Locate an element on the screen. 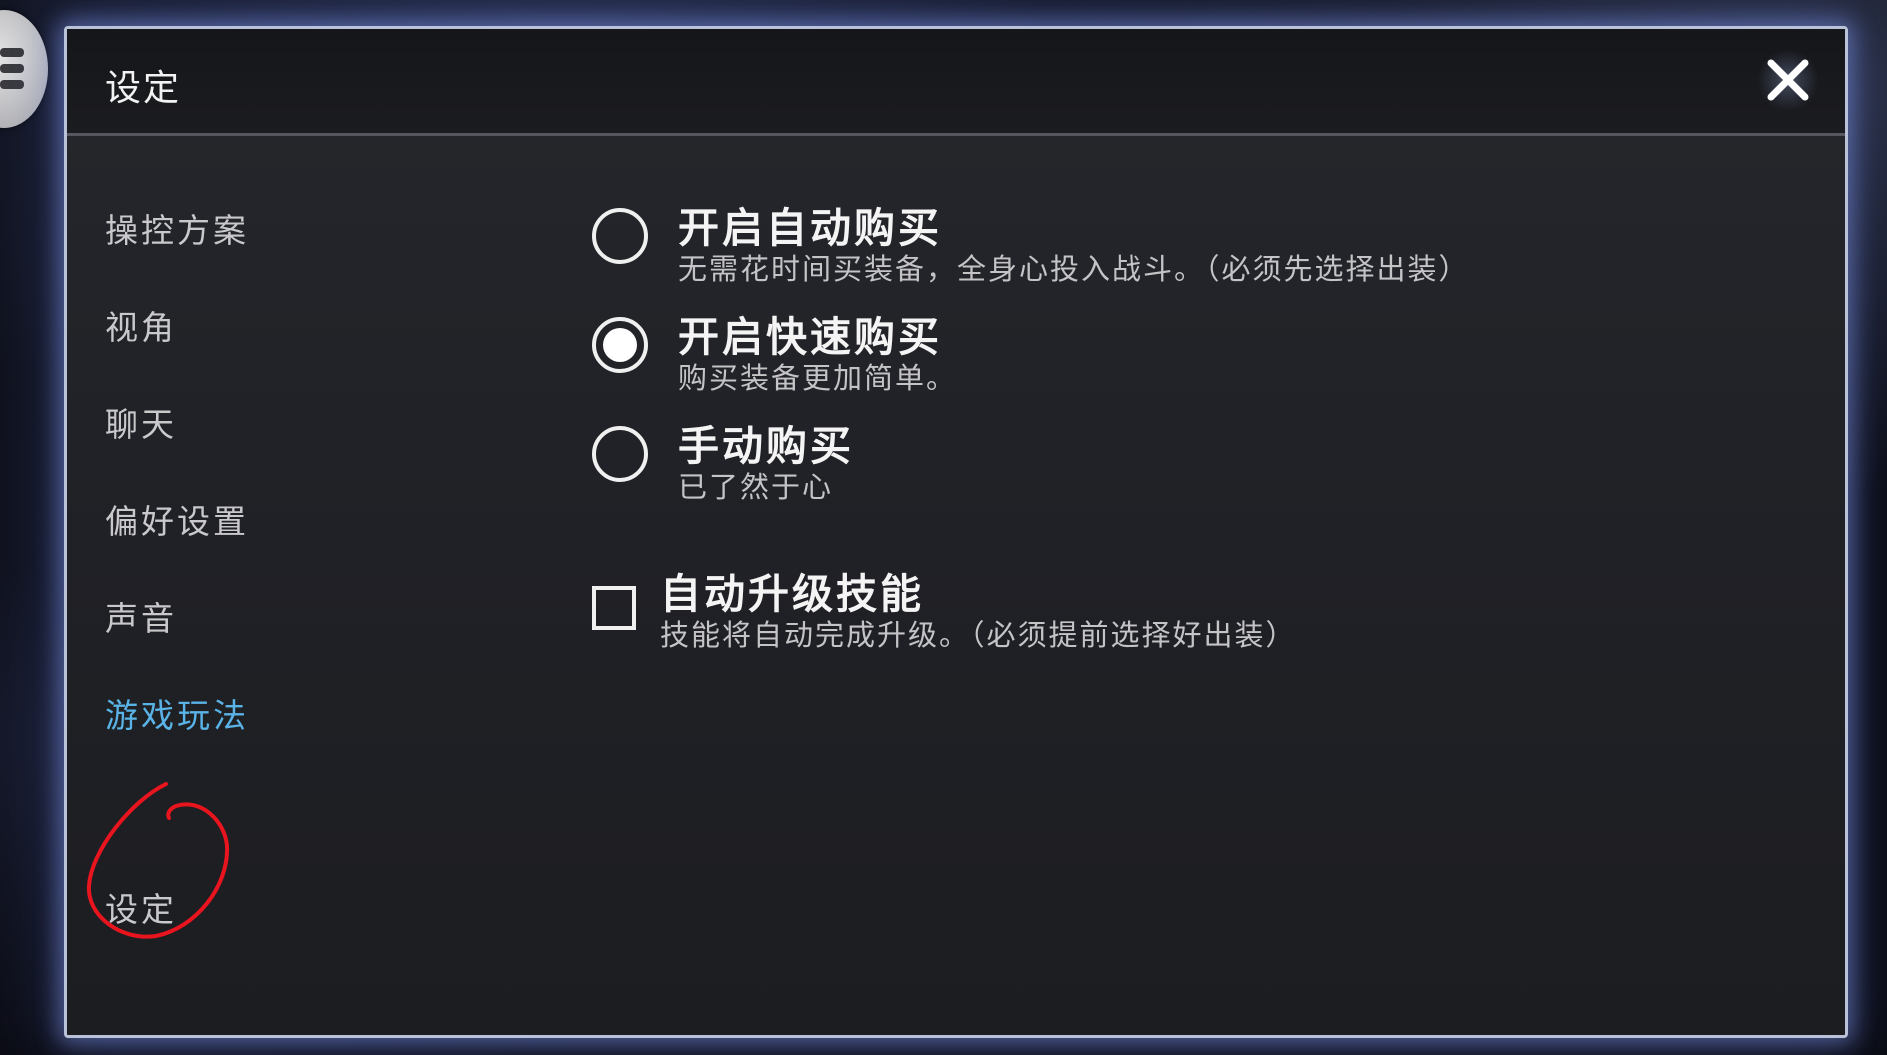 This screenshot has width=1887, height=1055. sidebar-item-chat: 聊天 is located at coordinates (141, 422).